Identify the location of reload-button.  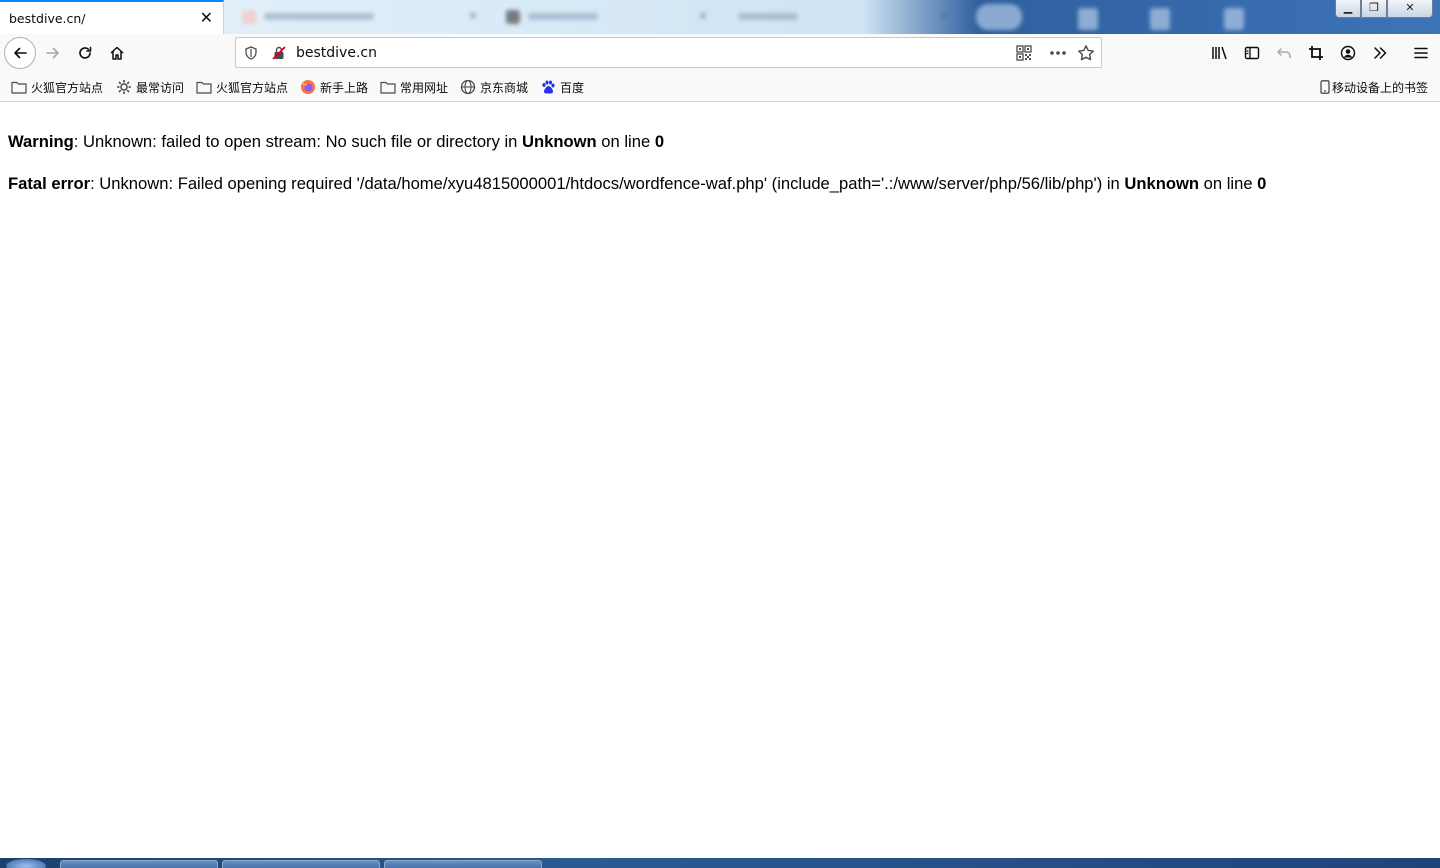
(85, 53).